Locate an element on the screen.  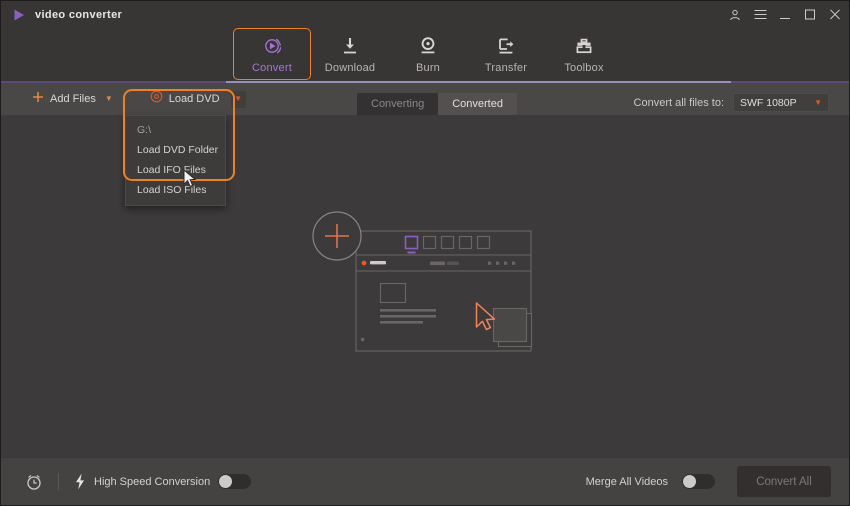
format-select-value: SWF 1080P is located at coordinates (768, 102).